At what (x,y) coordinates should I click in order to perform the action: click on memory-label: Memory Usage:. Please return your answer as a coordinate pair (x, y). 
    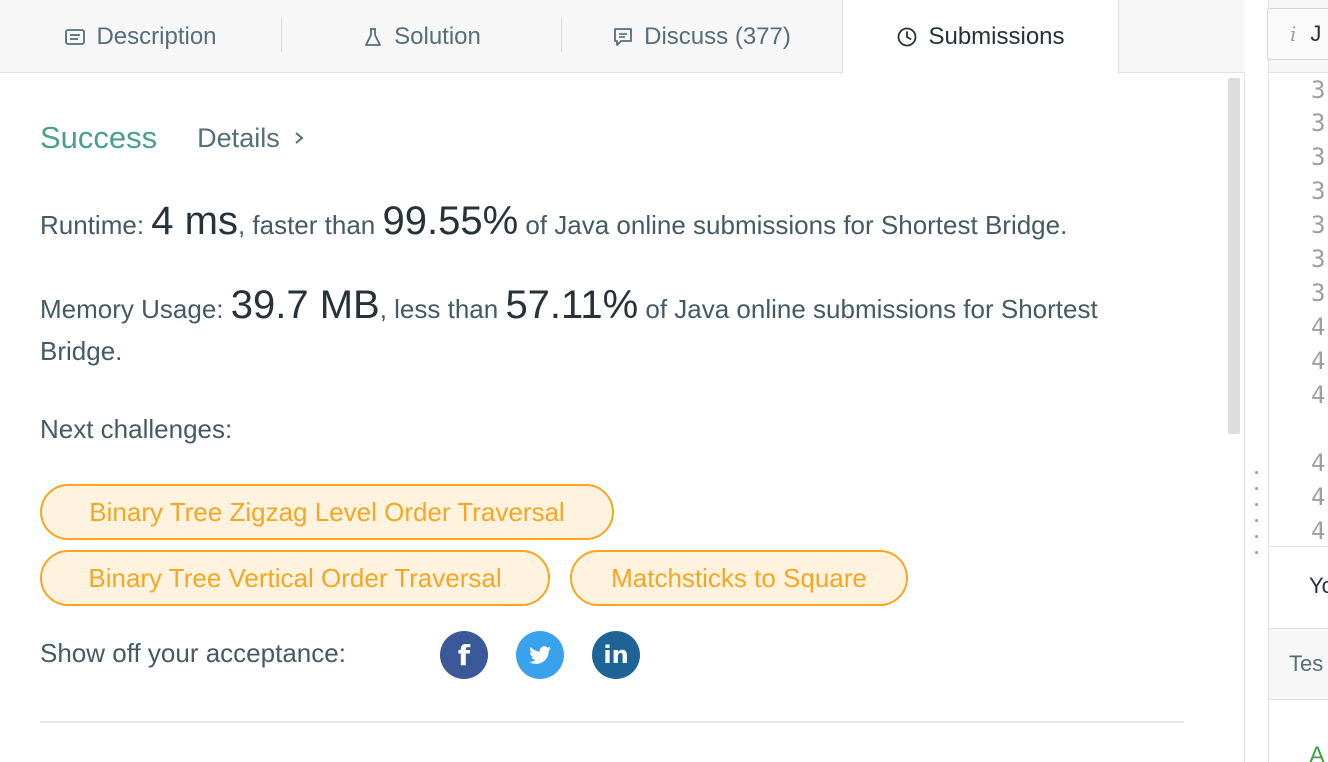
    Looking at the image, I should click on (135, 309).